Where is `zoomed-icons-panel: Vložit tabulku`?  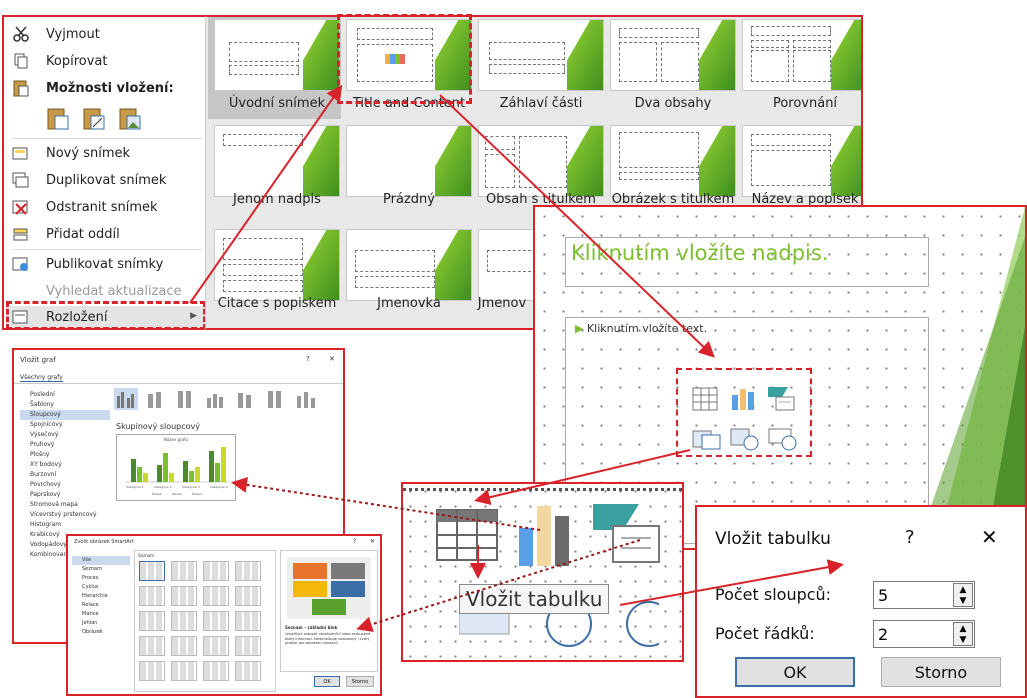 zoomed-icons-panel: Vložit tabulku is located at coordinates (542, 572).